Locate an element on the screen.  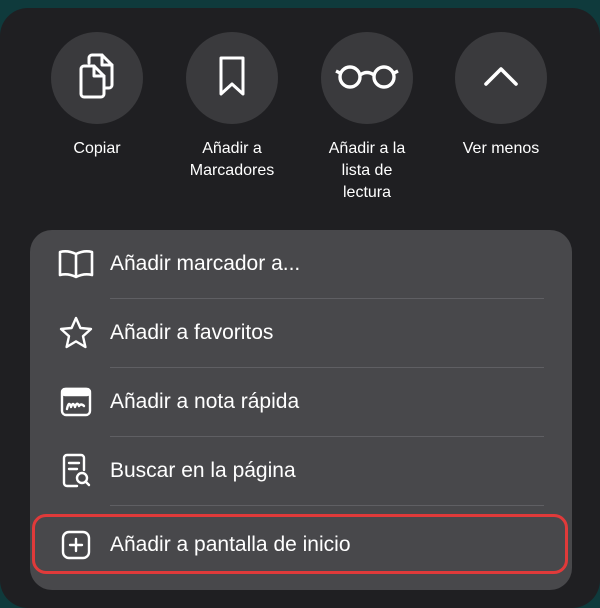
reading-list-action-circle is located at coordinates (367, 78).